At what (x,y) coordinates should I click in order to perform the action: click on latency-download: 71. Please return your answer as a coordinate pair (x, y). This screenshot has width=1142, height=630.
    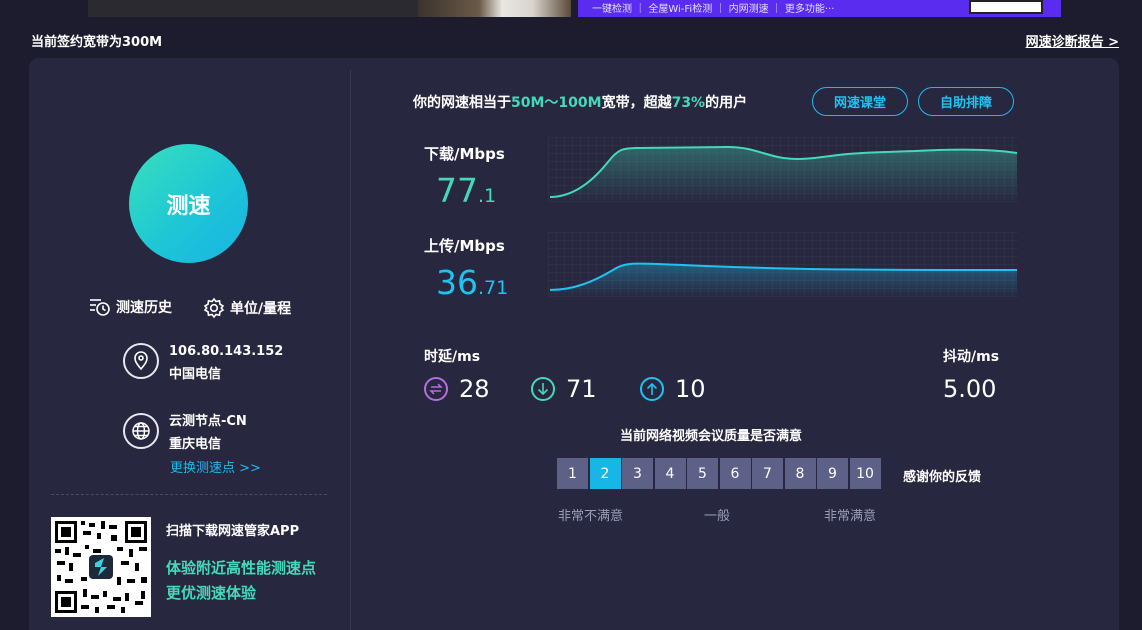
    Looking at the image, I should click on (564, 389).